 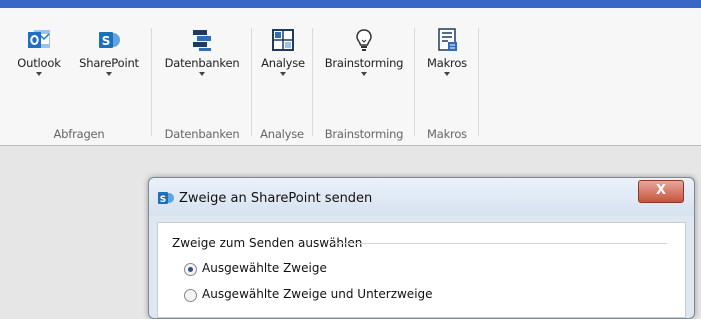 I want to click on close-icon: X, so click(x=661, y=190).